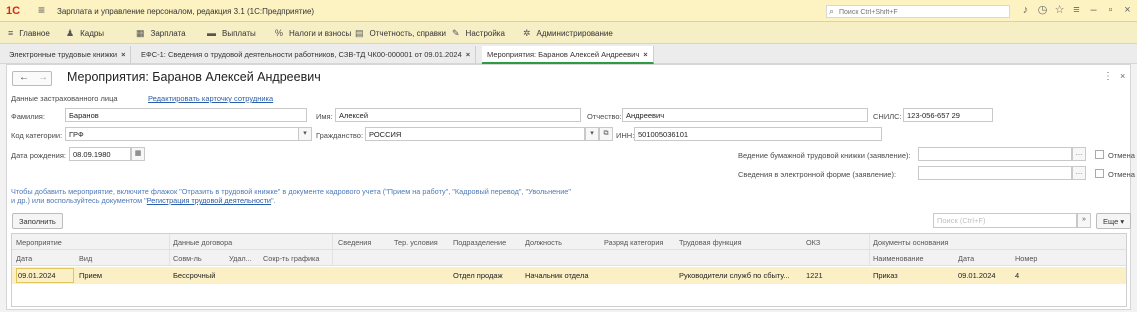 The image size is (1137, 312). I want to click on surname-field: Баранов, so click(186, 115).